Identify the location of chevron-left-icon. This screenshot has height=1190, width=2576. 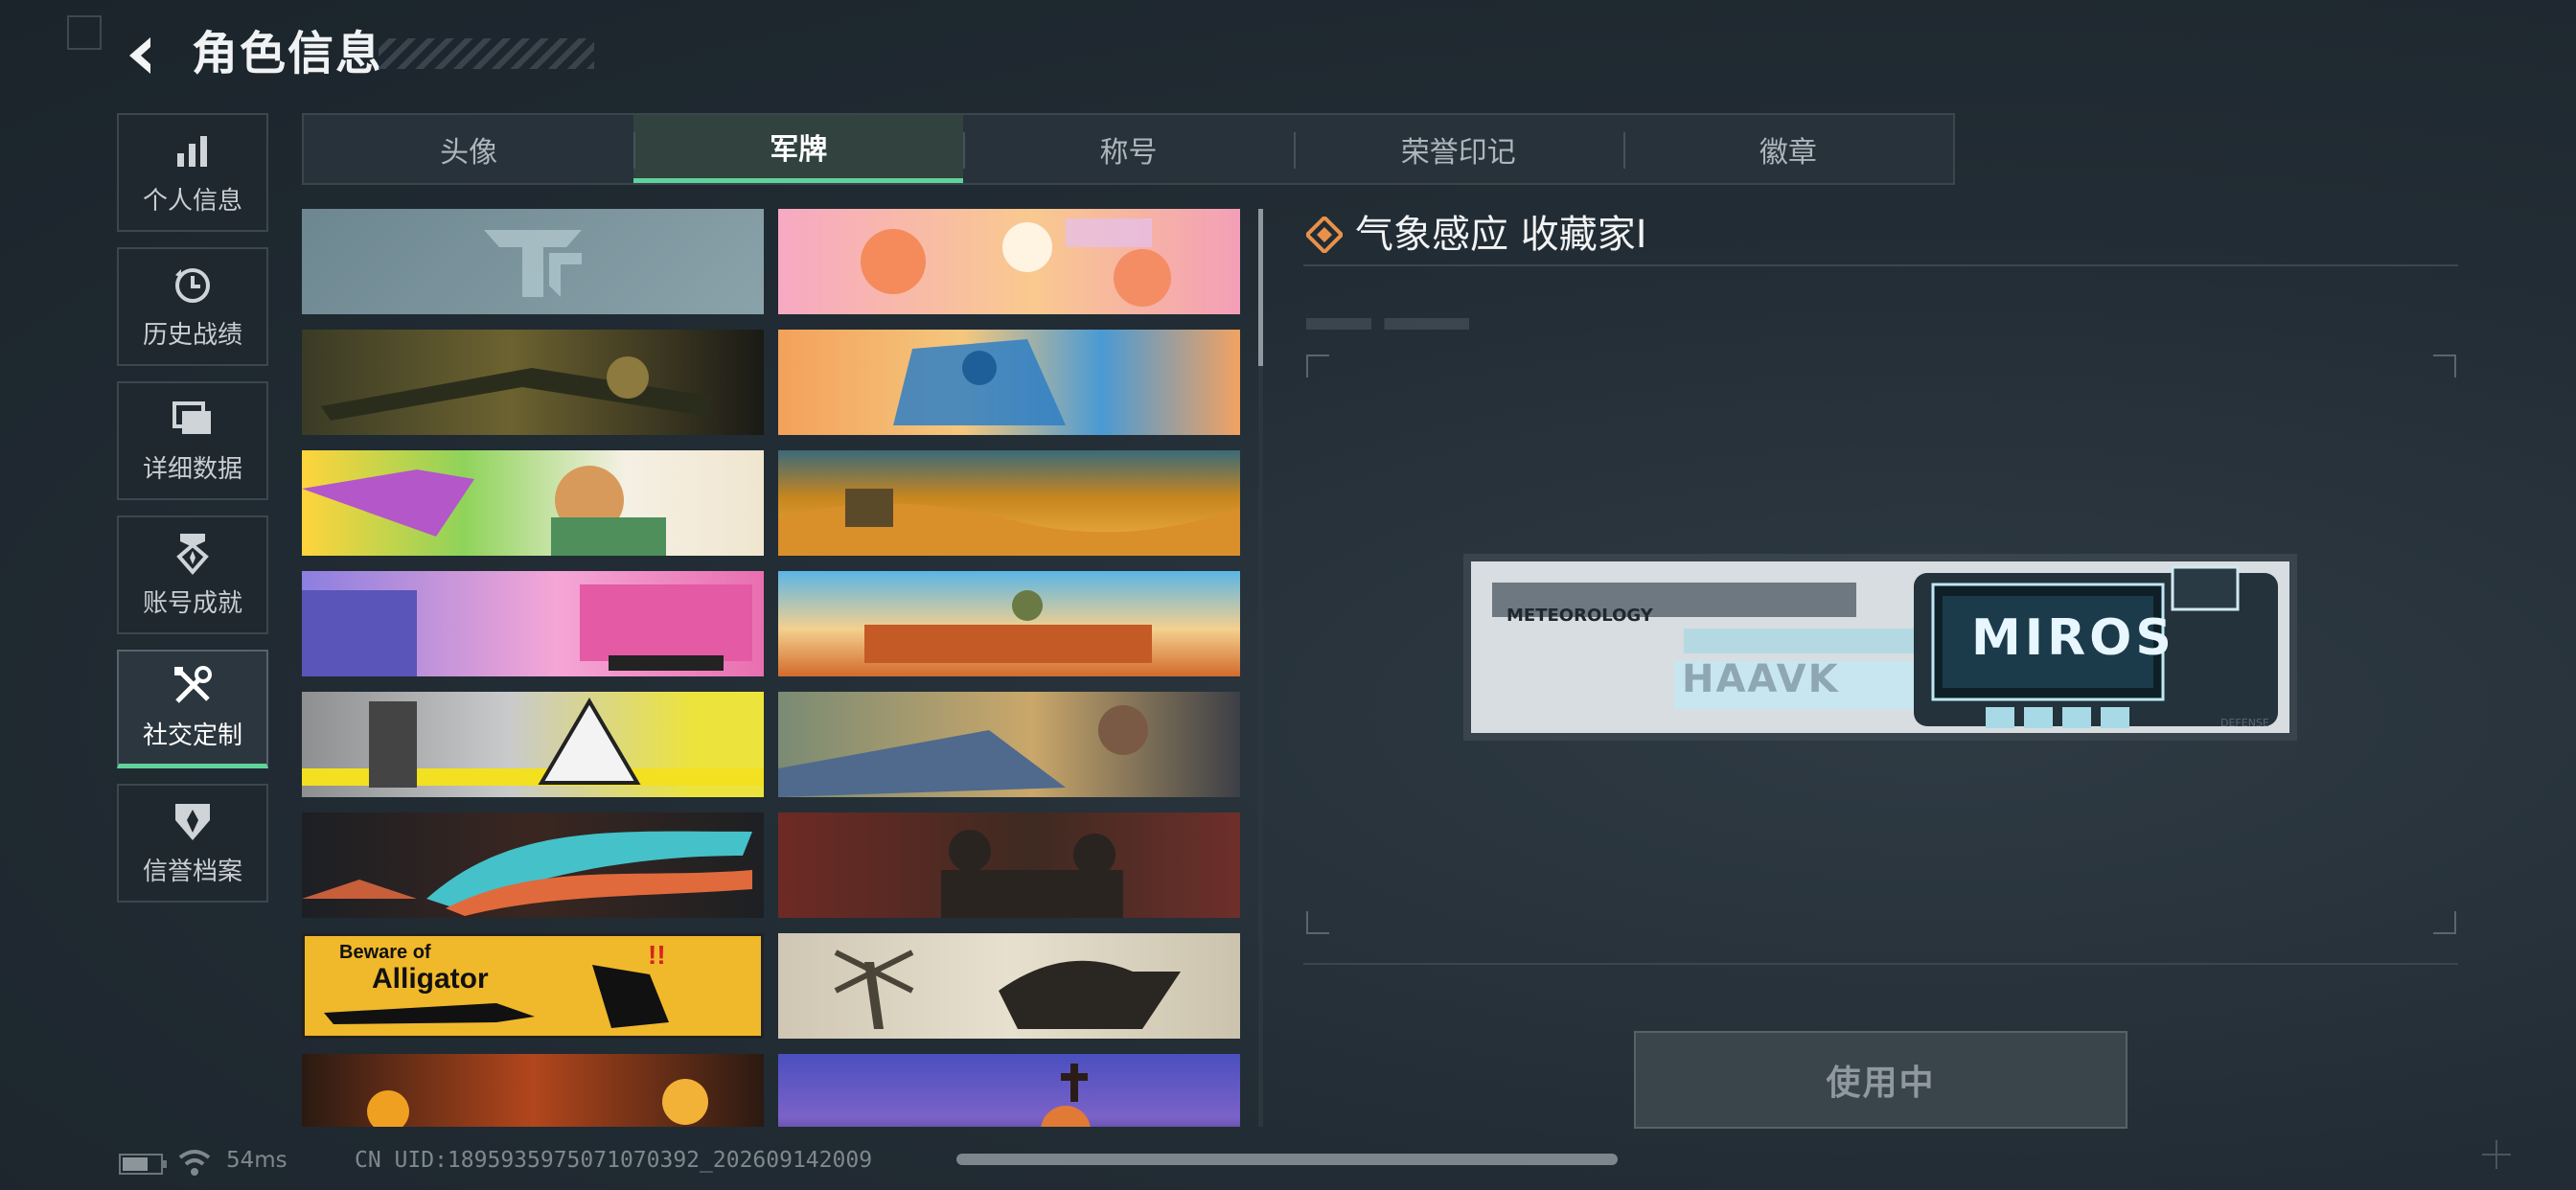
(139, 56).